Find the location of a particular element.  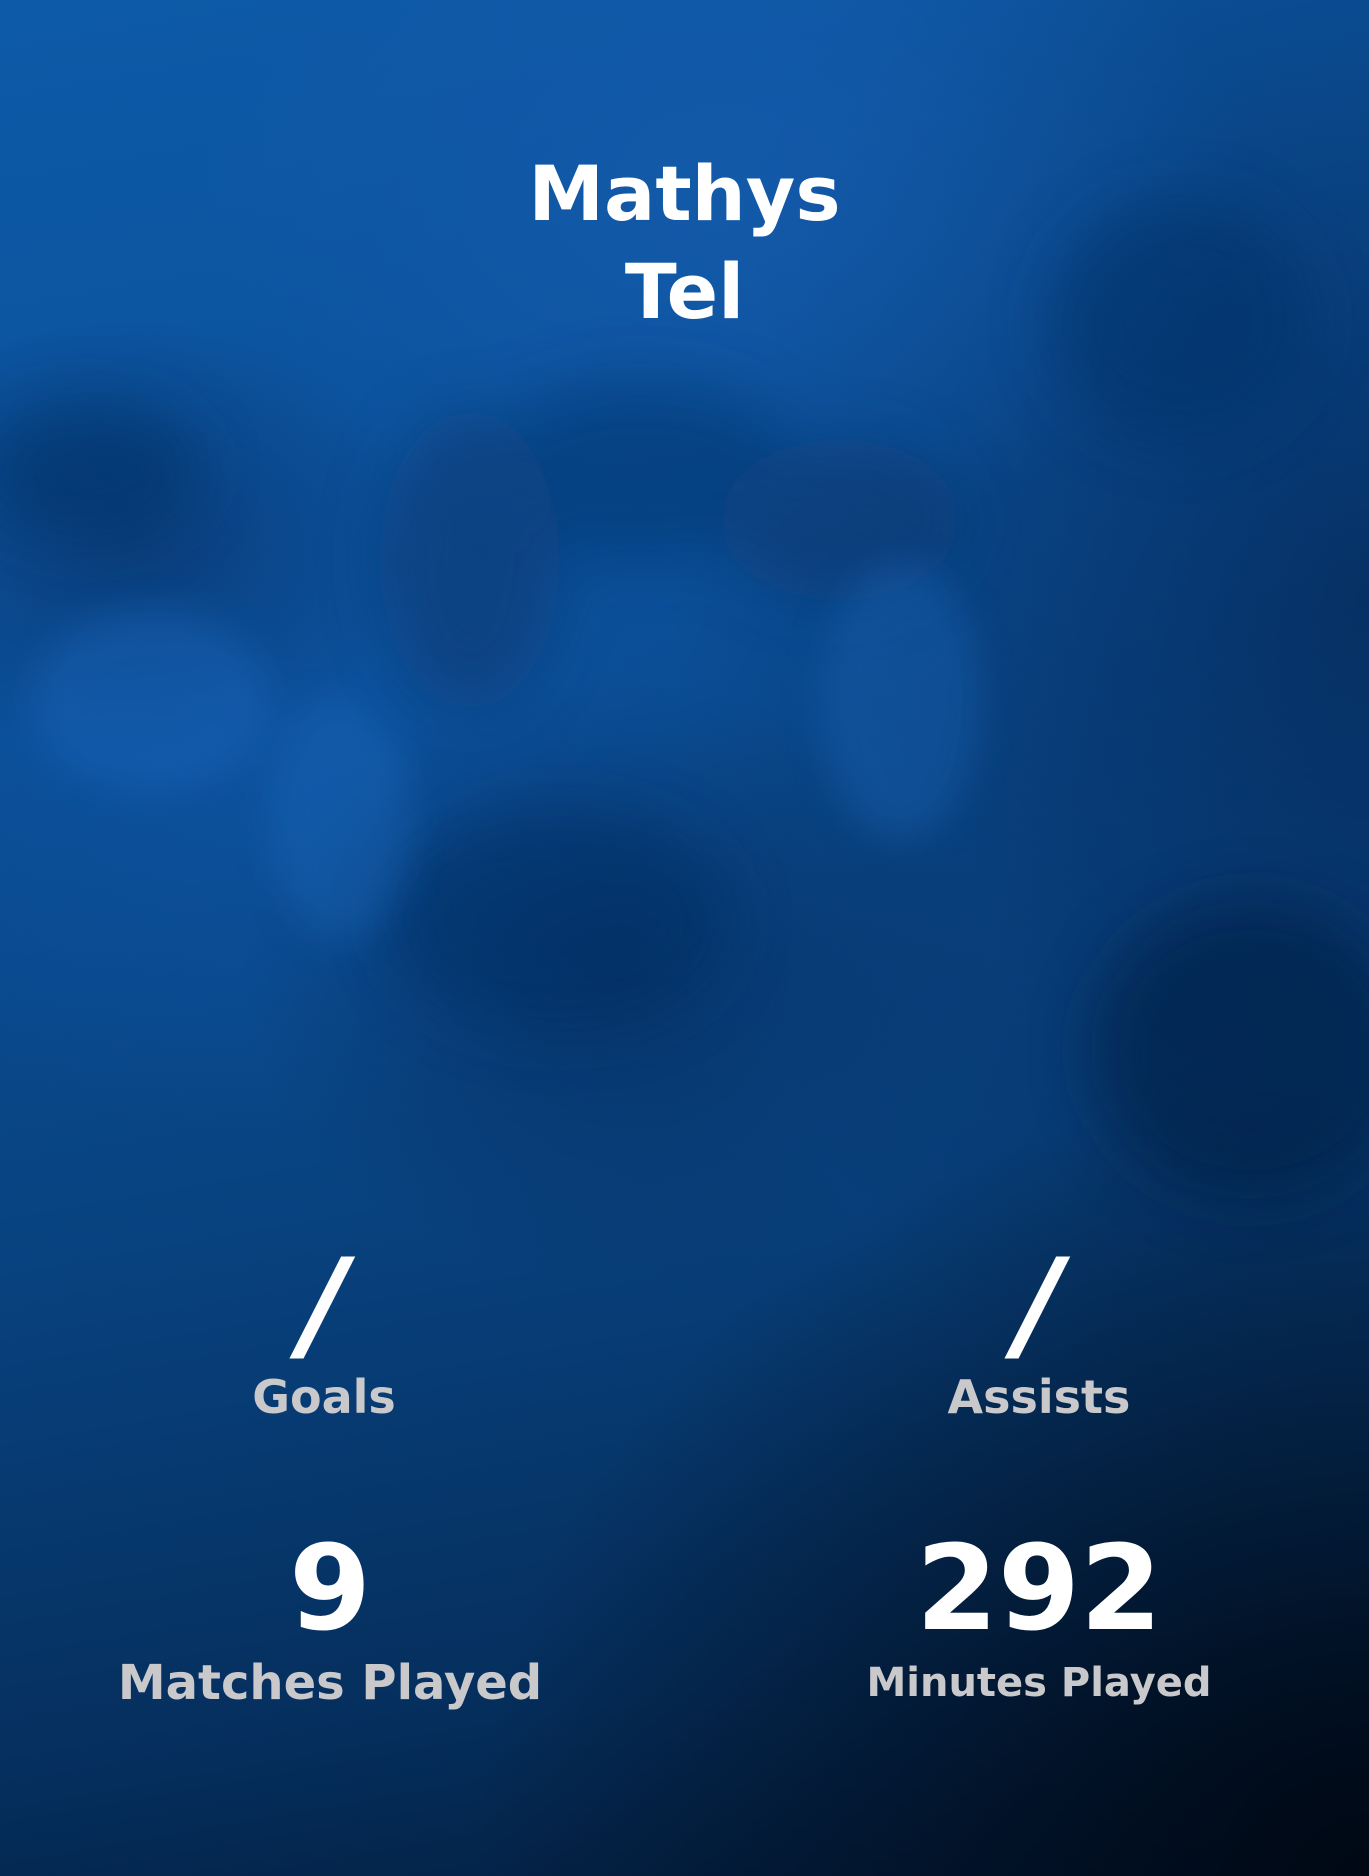

assists-stat: / Assists is located at coordinates (1039, 1330).